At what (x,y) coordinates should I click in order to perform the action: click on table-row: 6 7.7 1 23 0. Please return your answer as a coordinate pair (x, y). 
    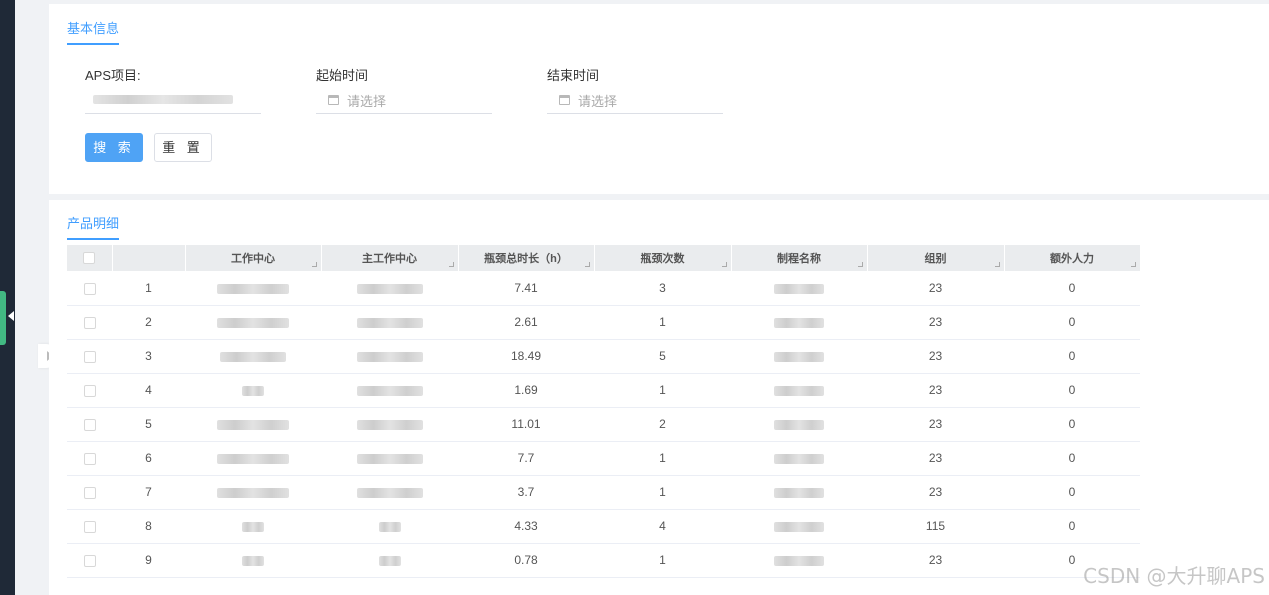
    Looking at the image, I should click on (603, 458).